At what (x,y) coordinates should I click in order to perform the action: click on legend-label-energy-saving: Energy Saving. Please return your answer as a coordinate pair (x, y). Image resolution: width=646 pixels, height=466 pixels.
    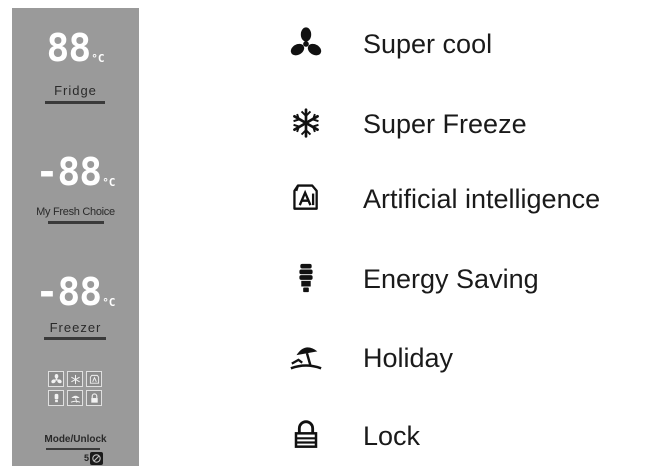
    Looking at the image, I should click on (451, 279).